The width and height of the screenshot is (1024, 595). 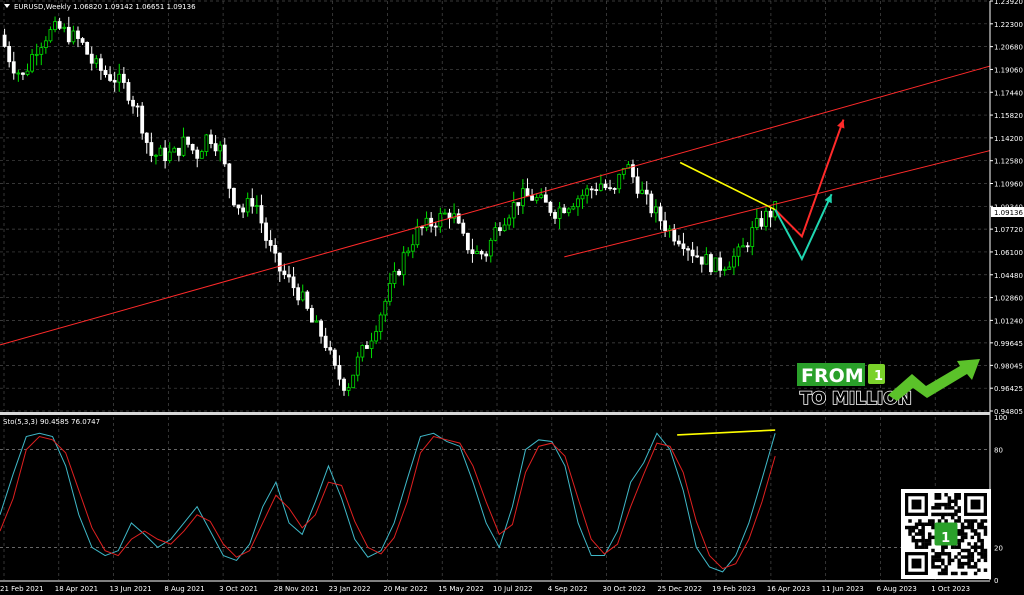 What do you see at coordinates (1008, 253) in the screenshot?
I see `price-tick-label: 1.06100` at bounding box center [1008, 253].